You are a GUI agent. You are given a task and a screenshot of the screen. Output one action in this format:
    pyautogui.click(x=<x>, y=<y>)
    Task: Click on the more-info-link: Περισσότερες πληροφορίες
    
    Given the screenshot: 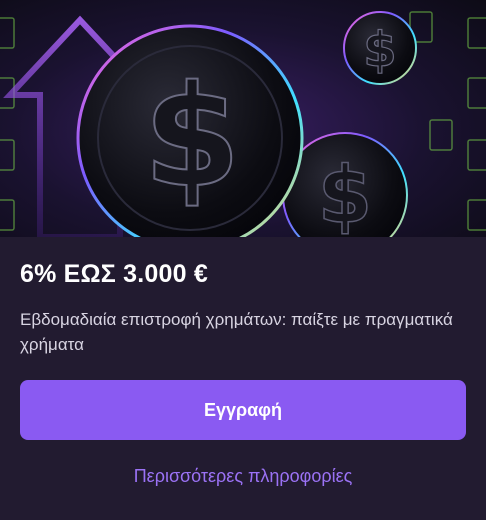 What is the action you would take?
    pyautogui.click(x=243, y=476)
    